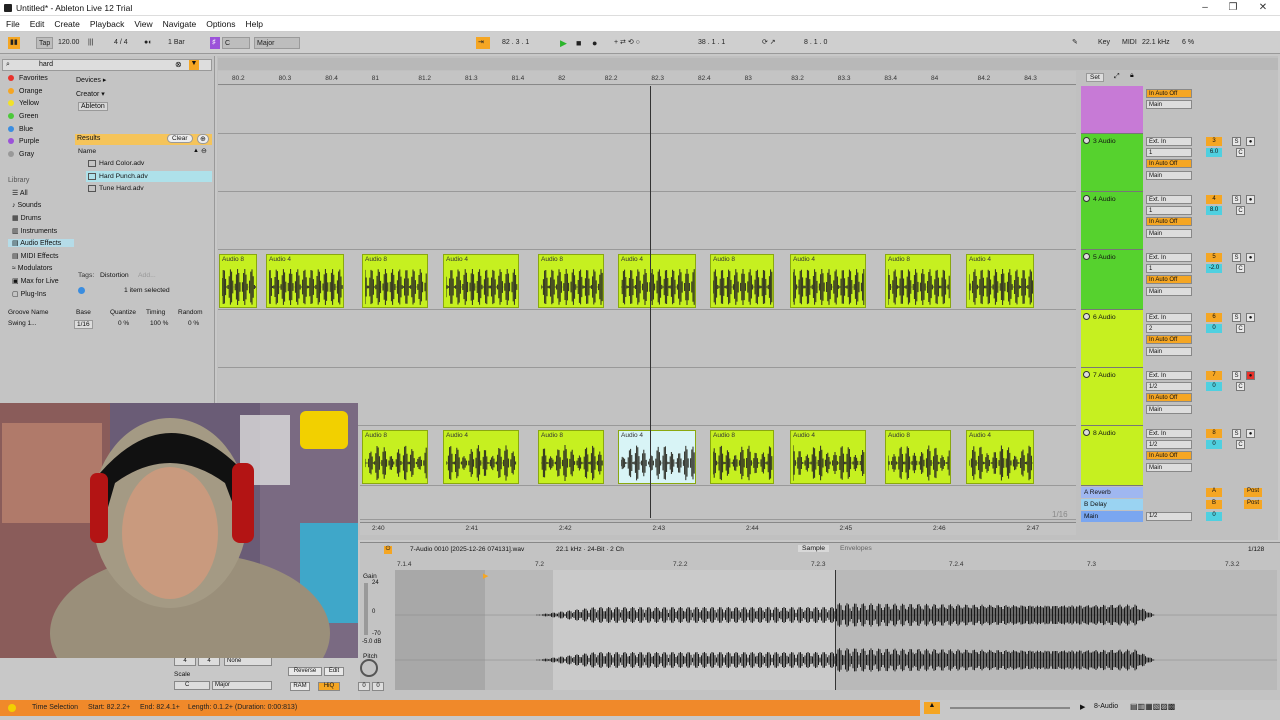 The image size is (1280, 720). Describe the element at coordinates (369, 668) in the screenshot. I see `pitch-knob` at that location.